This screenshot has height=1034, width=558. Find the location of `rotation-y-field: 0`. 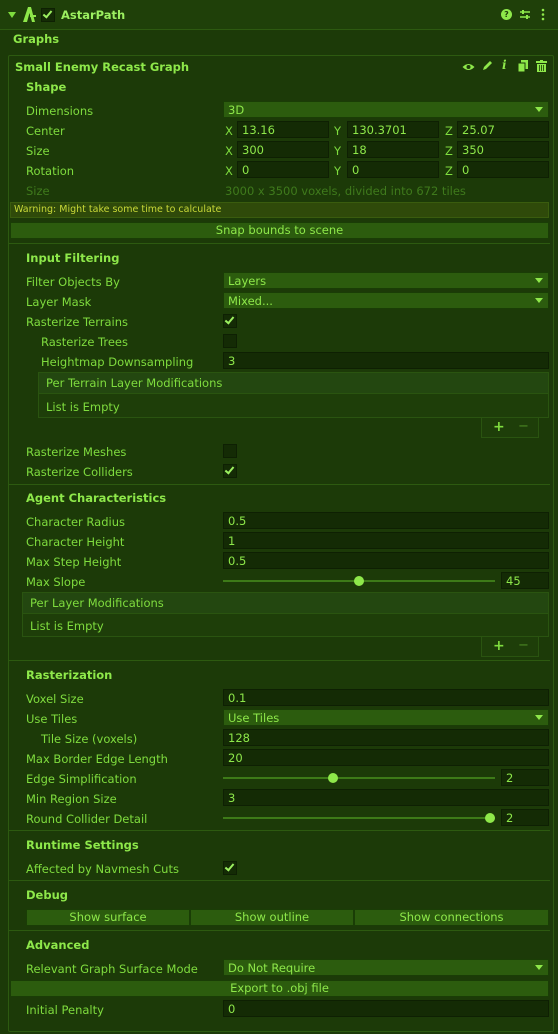

rotation-y-field: 0 is located at coordinates (393, 169).